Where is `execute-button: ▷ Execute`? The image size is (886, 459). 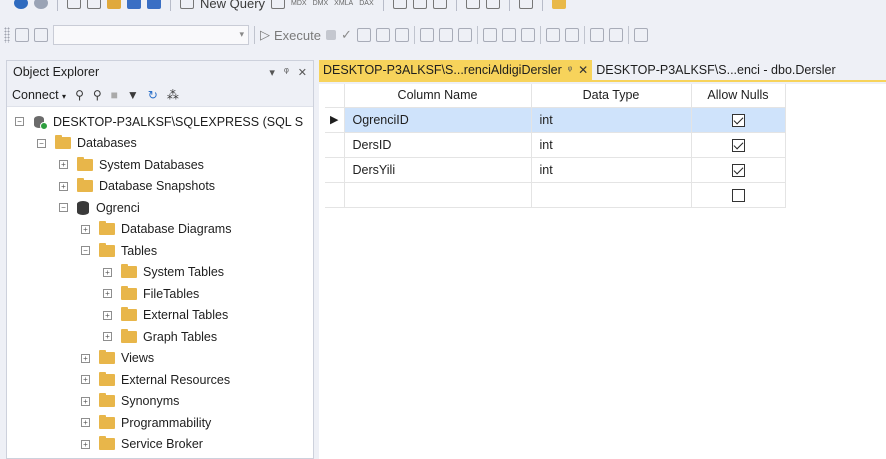 execute-button: ▷ Execute is located at coordinates (290, 35).